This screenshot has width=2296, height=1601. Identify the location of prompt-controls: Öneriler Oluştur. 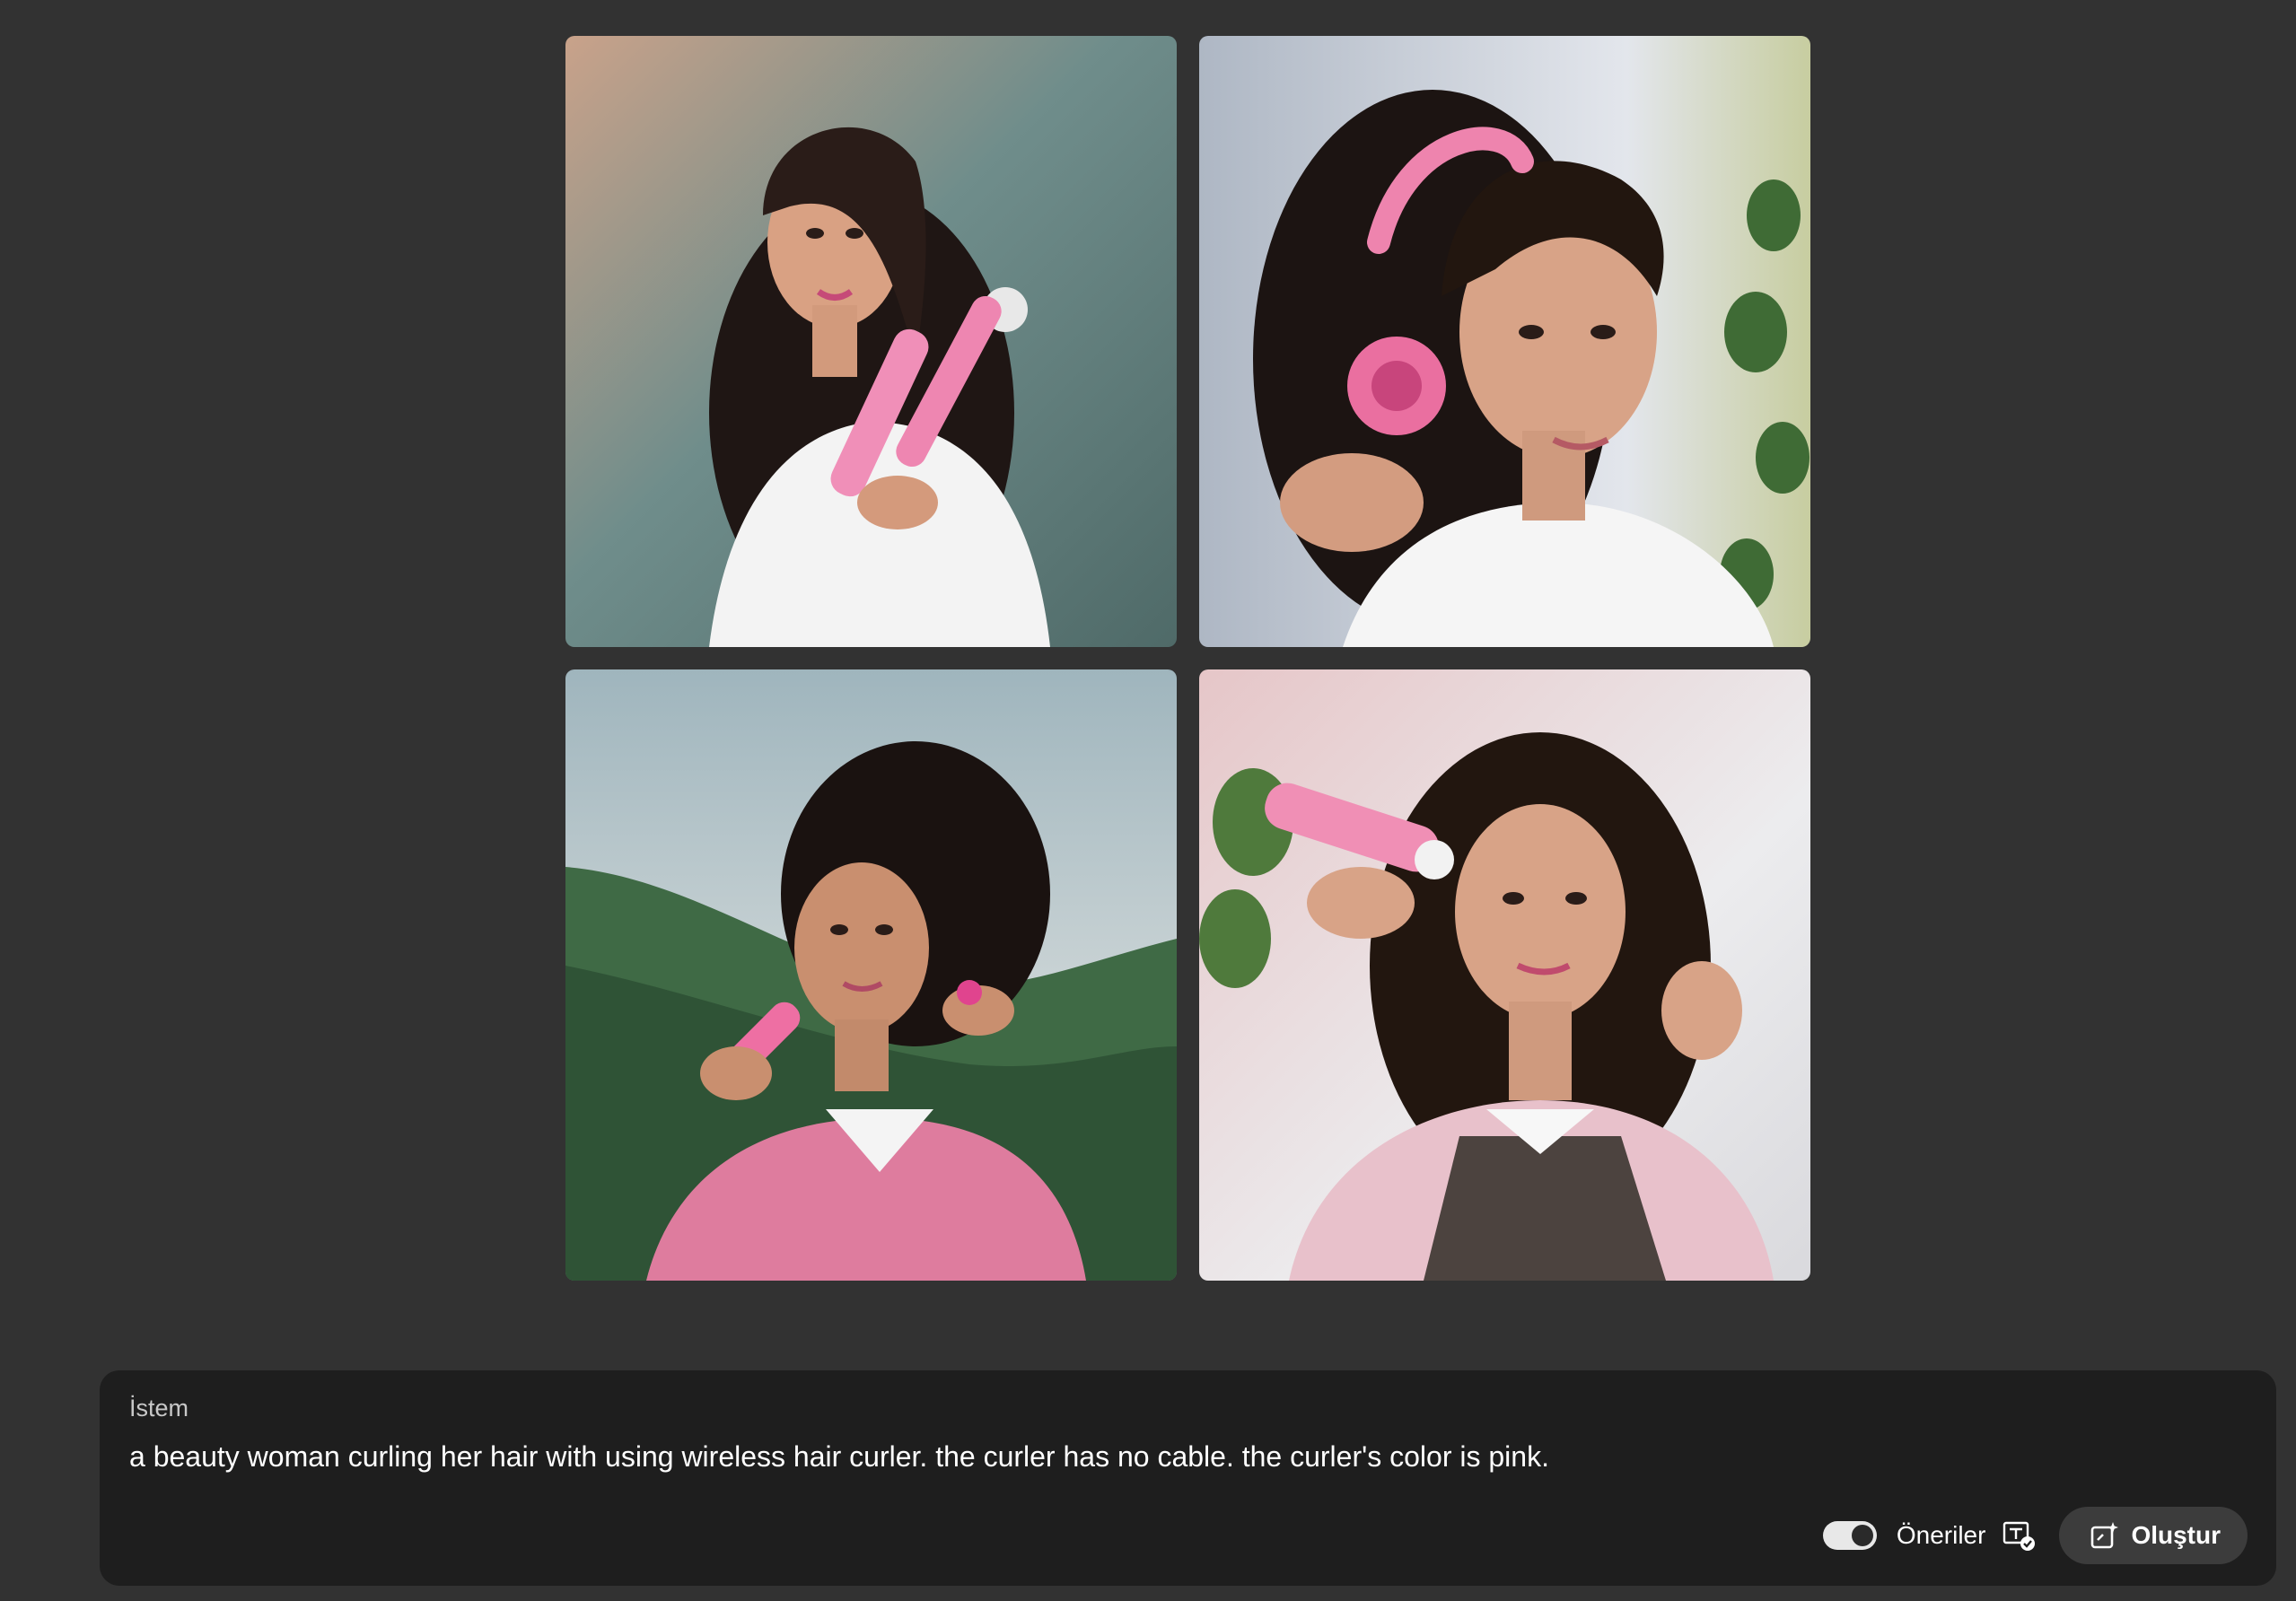
(2035, 1535).